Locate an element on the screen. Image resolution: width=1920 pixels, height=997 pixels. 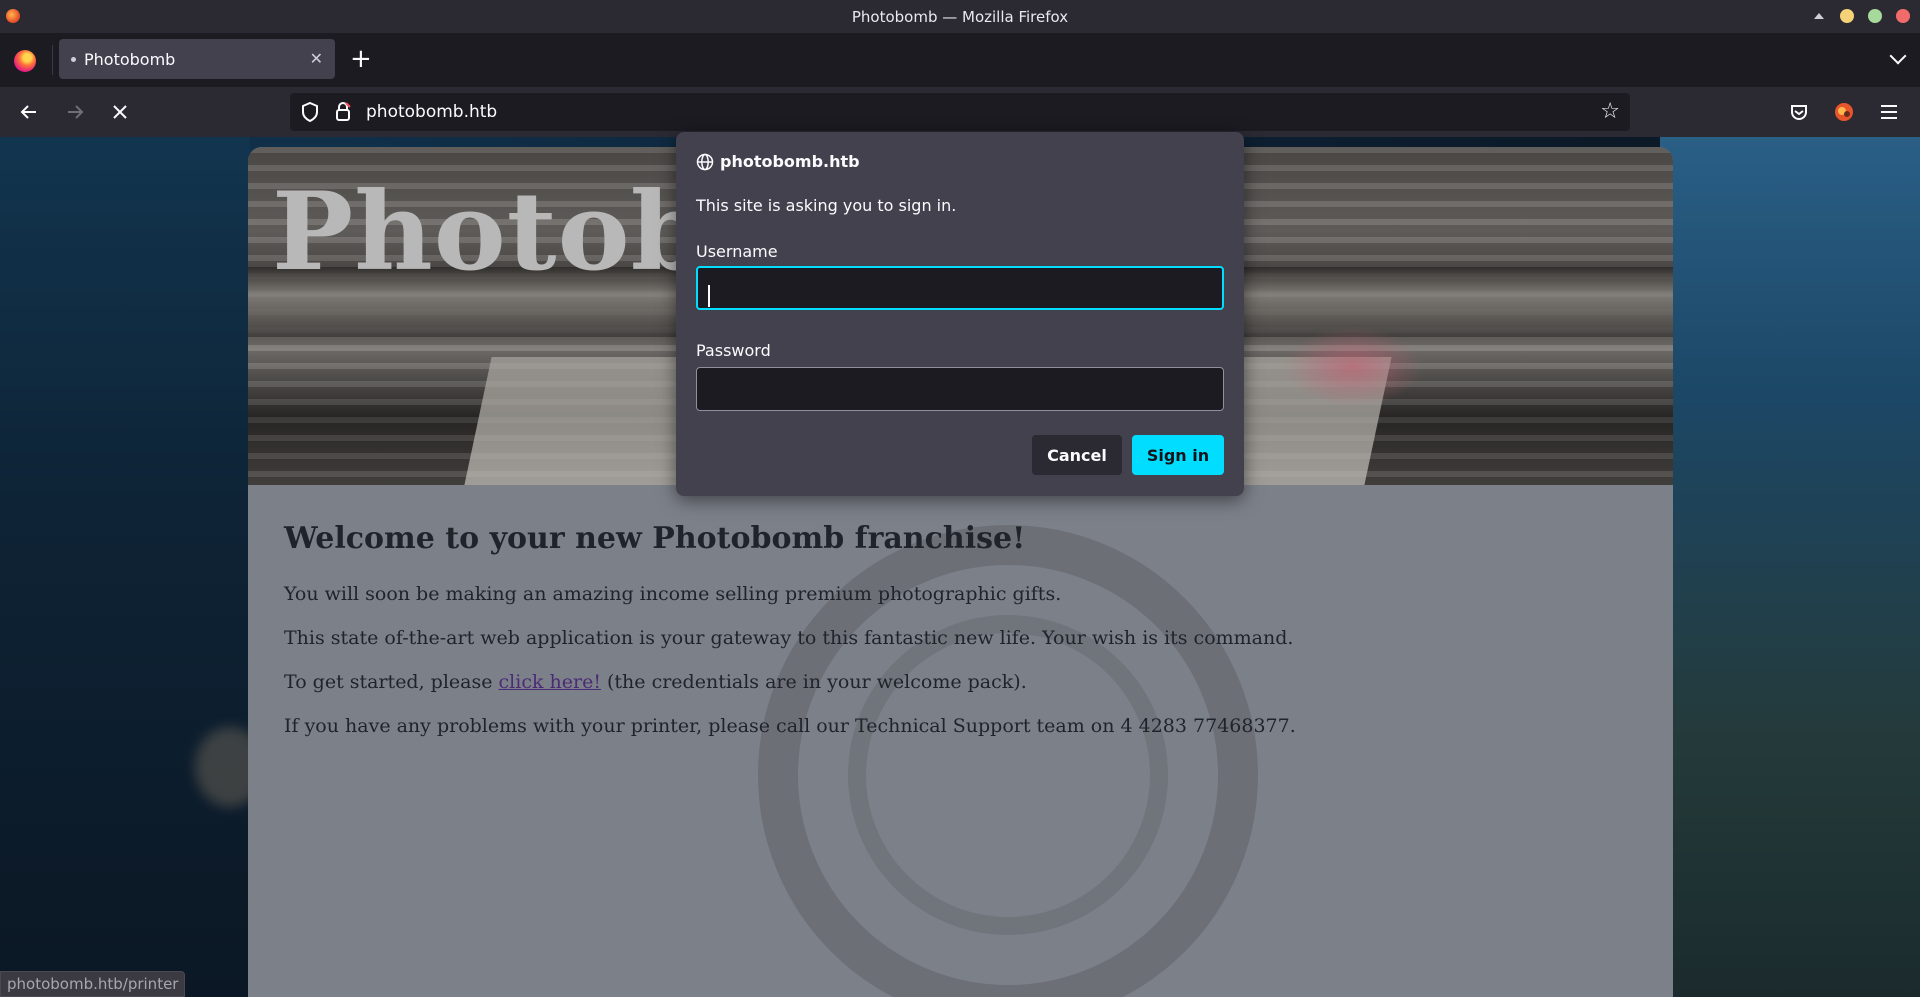
back-button is located at coordinates (29, 112).